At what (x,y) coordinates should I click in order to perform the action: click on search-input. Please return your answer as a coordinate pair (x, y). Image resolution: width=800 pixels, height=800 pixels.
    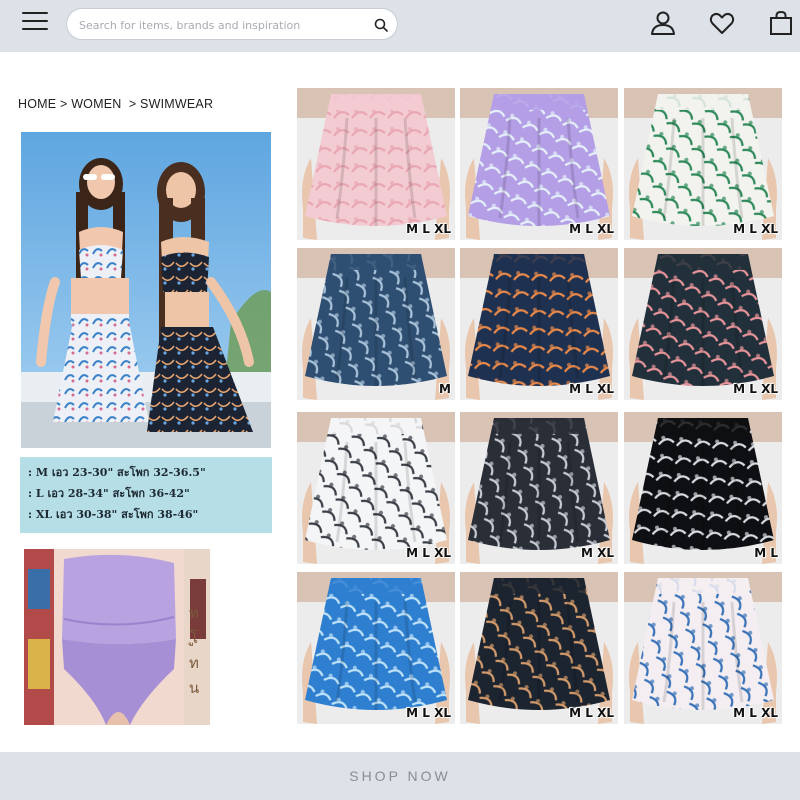
    Looking at the image, I should click on (224, 25).